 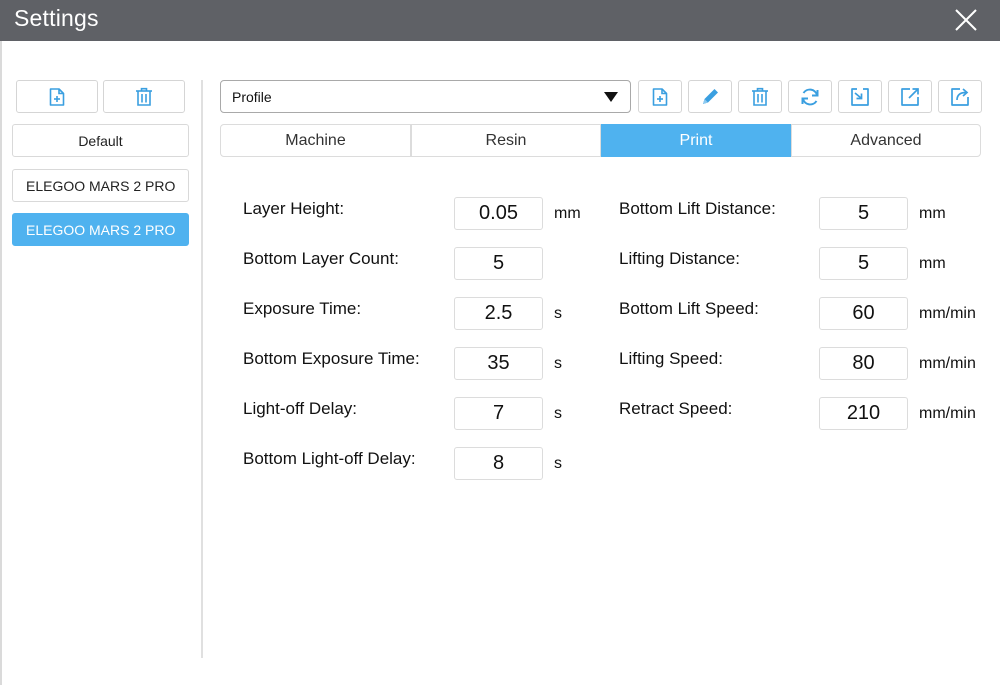 What do you see at coordinates (321, 258) in the screenshot?
I see `bottom-layer-count-label: Bottom Layer Count:` at bounding box center [321, 258].